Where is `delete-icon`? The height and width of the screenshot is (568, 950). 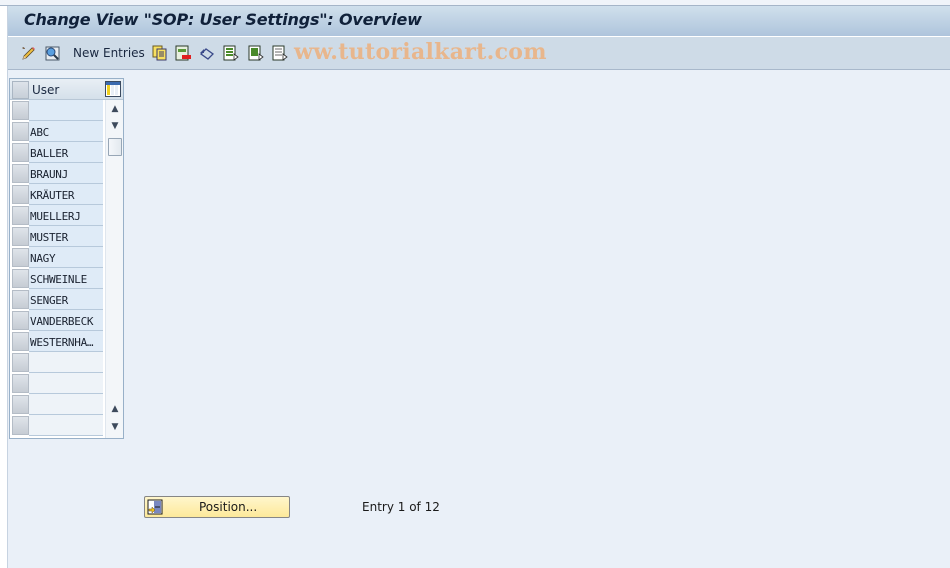
delete-icon is located at coordinates (183, 53).